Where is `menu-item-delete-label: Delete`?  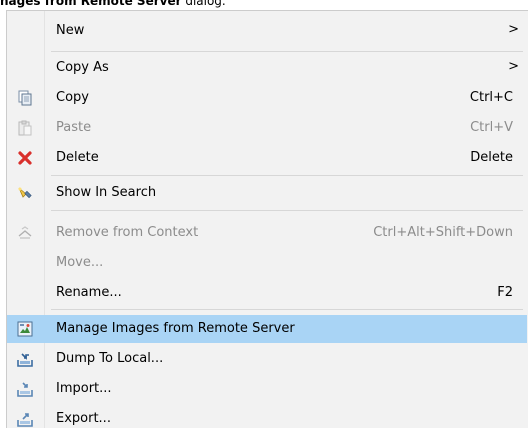 menu-item-delete-label: Delete is located at coordinates (77, 157).